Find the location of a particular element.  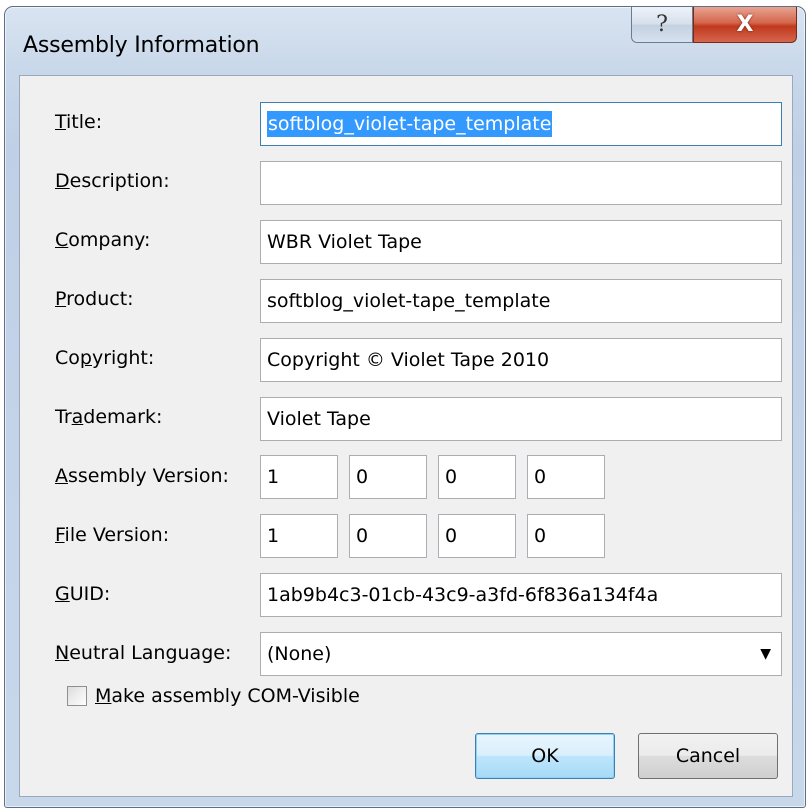

dialog-title: Assembly Information is located at coordinates (141, 45).